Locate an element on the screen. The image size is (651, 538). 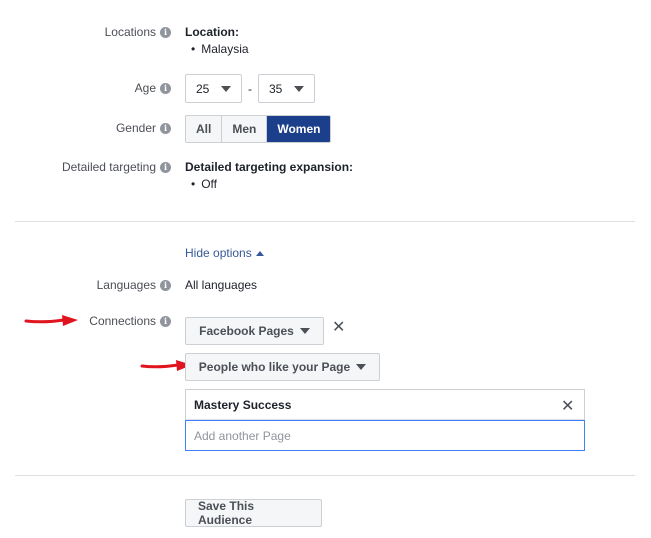
age-min-dropdown: 25 is located at coordinates (213, 88).